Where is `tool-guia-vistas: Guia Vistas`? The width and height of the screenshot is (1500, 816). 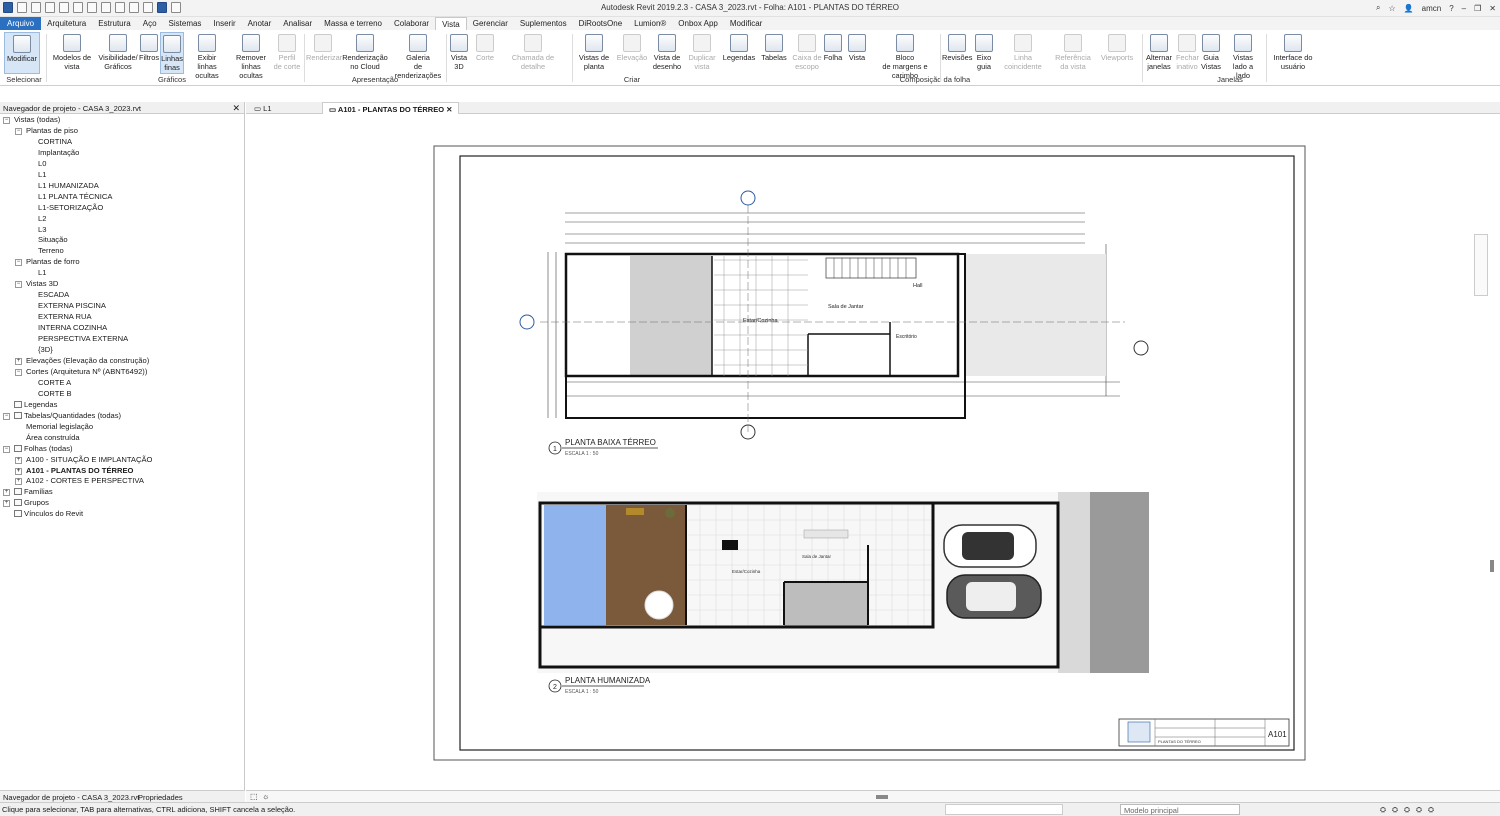 tool-guia-vistas: Guia Vistas is located at coordinates (1211, 51).